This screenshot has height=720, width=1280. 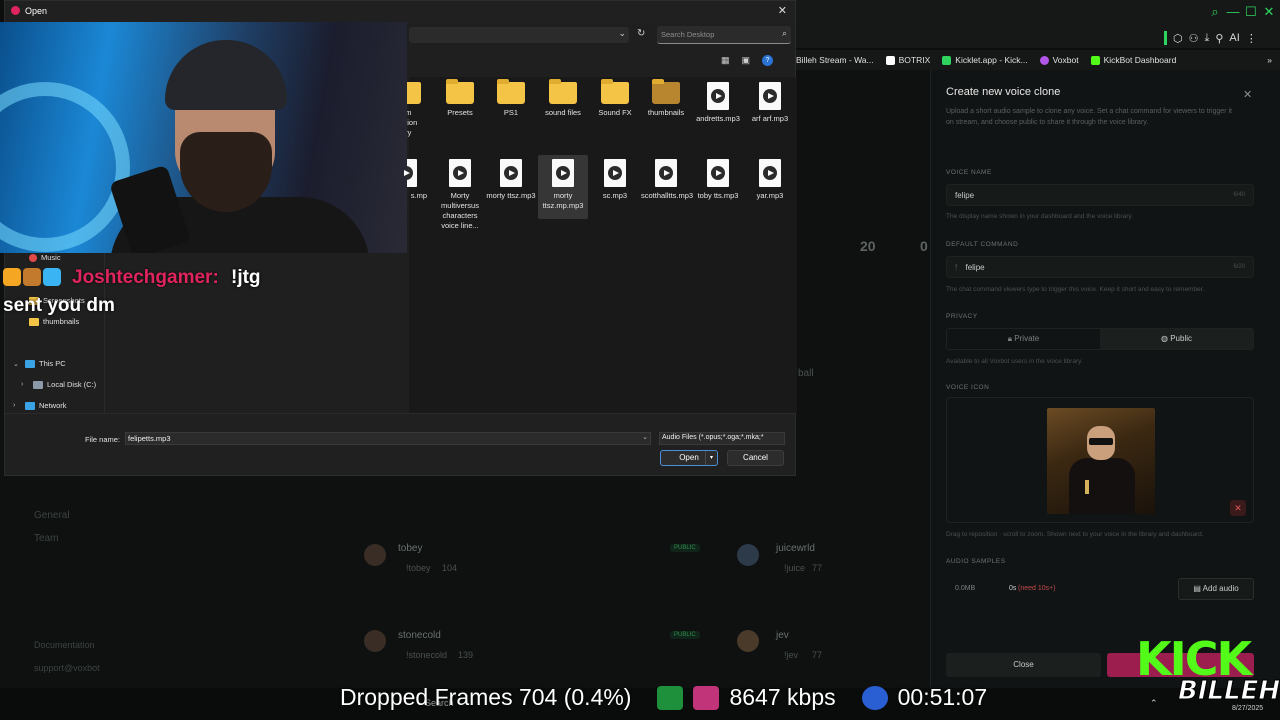 I want to click on remove-icon-button: ✕, so click(x=1238, y=508).